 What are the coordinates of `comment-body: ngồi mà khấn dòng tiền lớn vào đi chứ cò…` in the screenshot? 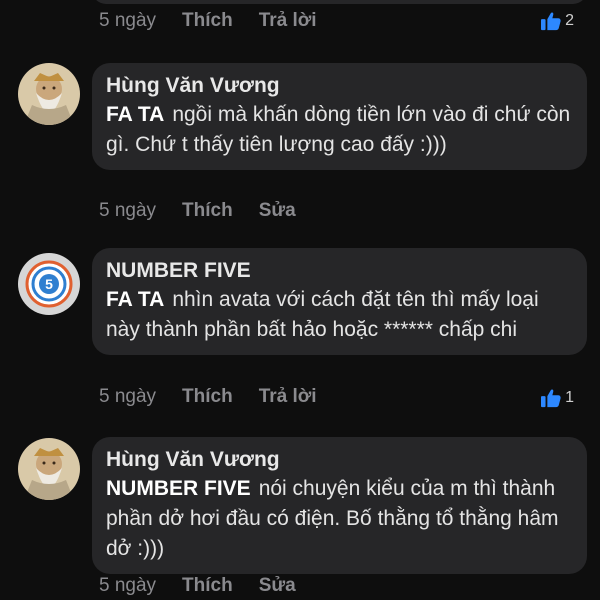 It's located at (338, 129).